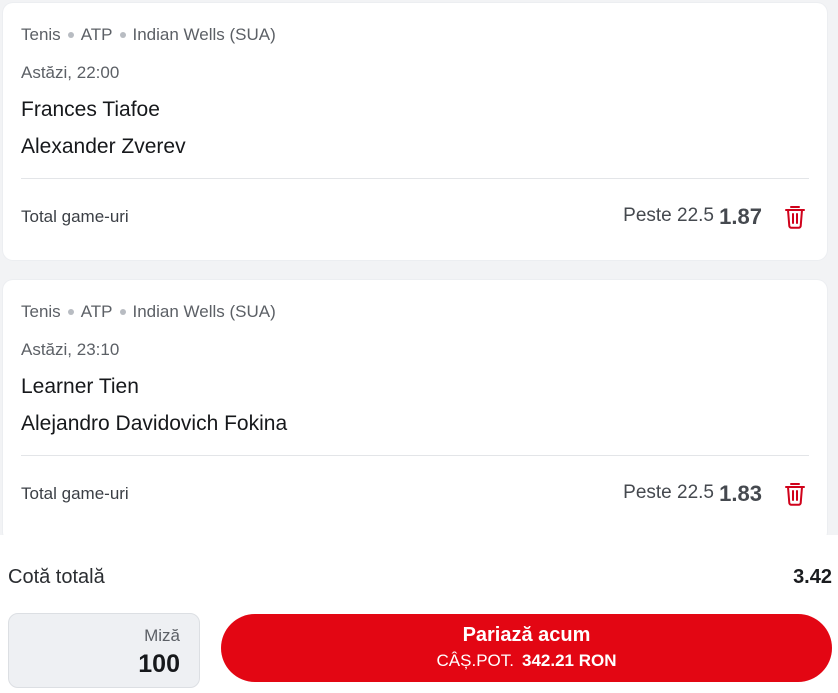 The width and height of the screenshot is (838, 693). What do you see at coordinates (80, 386) in the screenshot?
I see `team-home: Learner Tien` at bounding box center [80, 386].